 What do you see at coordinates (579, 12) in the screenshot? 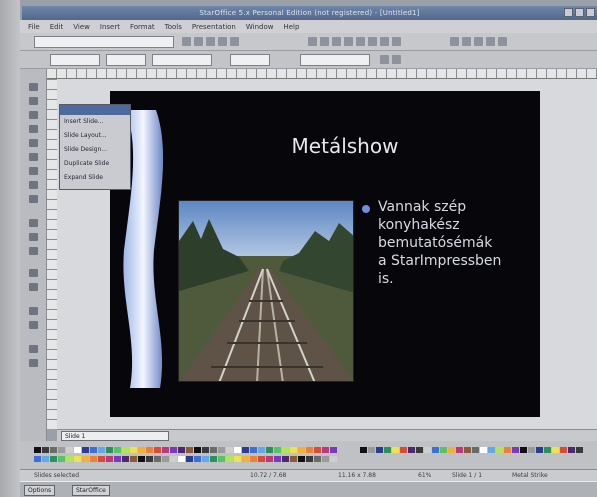
I see `maximize-icon` at bounding box center [579, 12].